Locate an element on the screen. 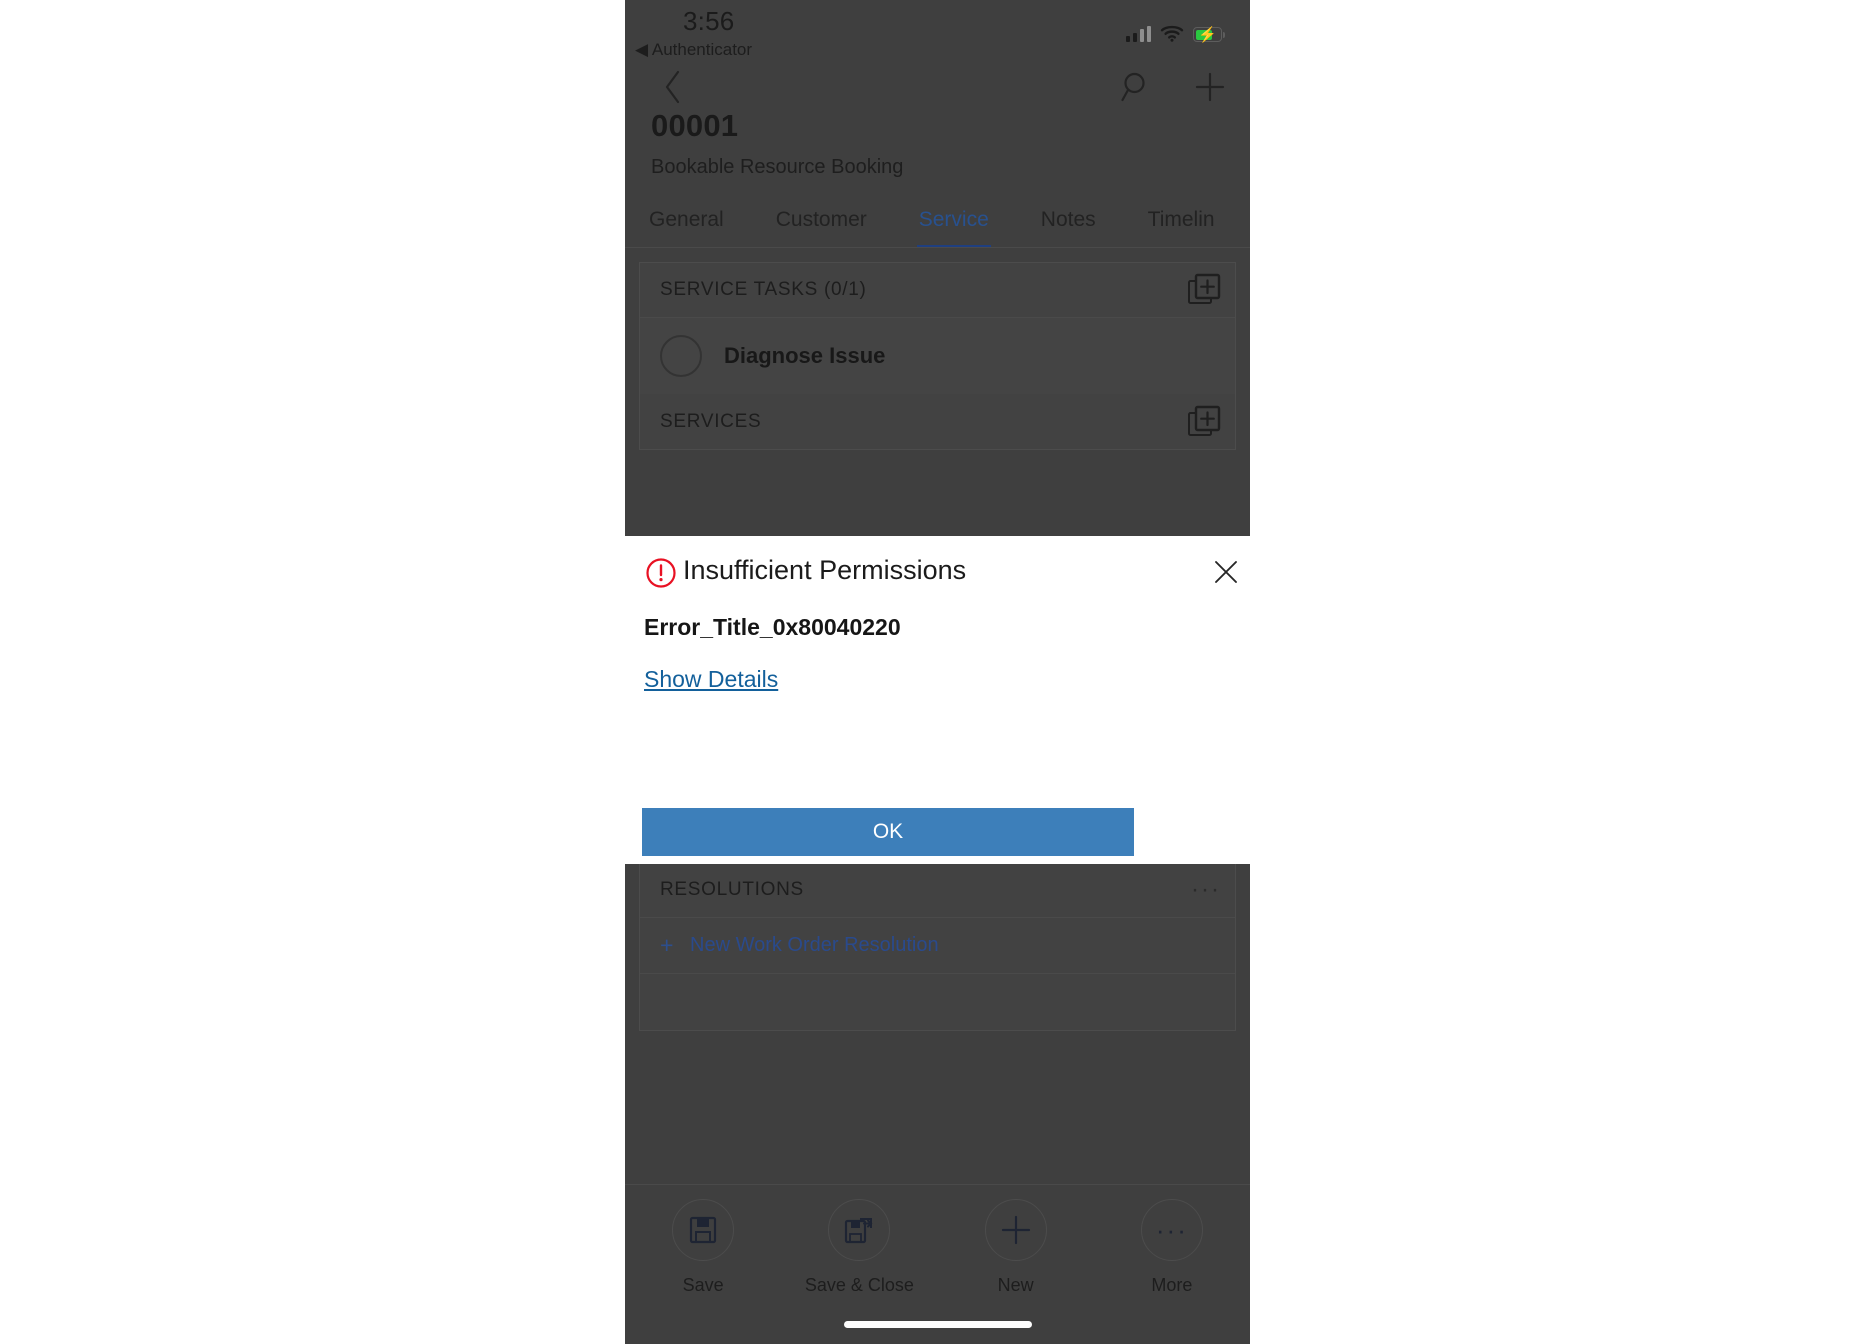 Image resolution: width=1854 pixels, height=1344 pixels. save-button-icon-circle is located at coordinates (703, 1230).